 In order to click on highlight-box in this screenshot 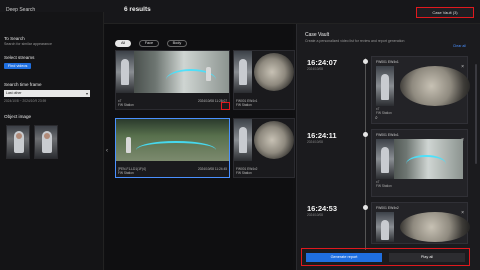, I will do `click(225, 106)`.